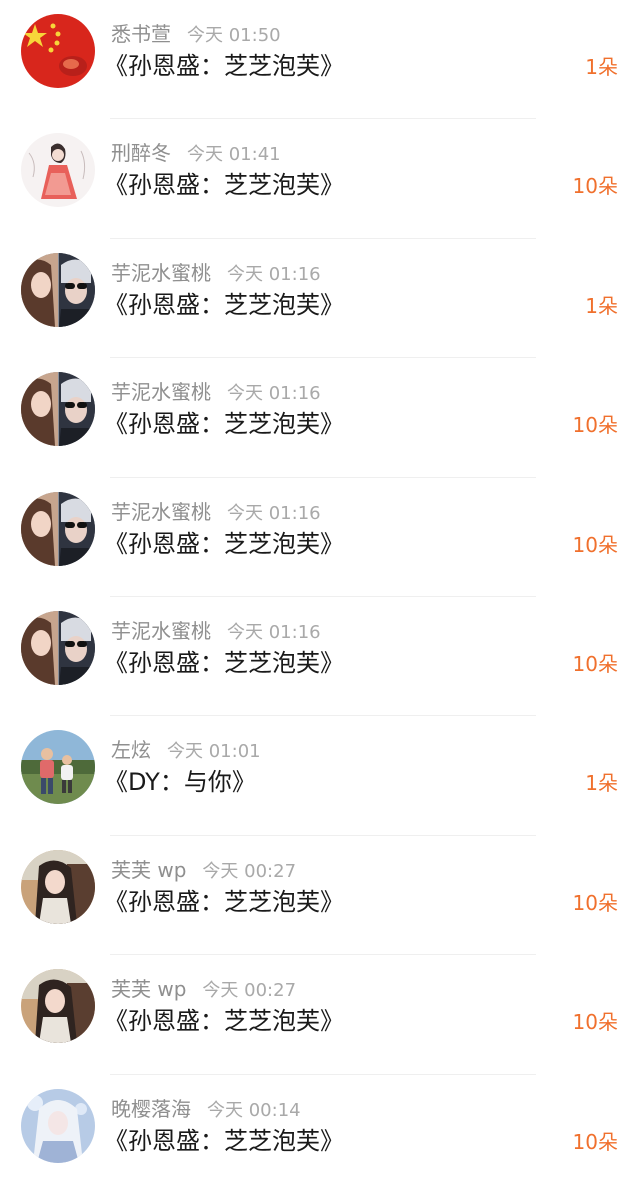  What do you see at coordinates (131, 750) in the screenshot?
I see `user-name: 左炫` at bounding box center [131, 750].